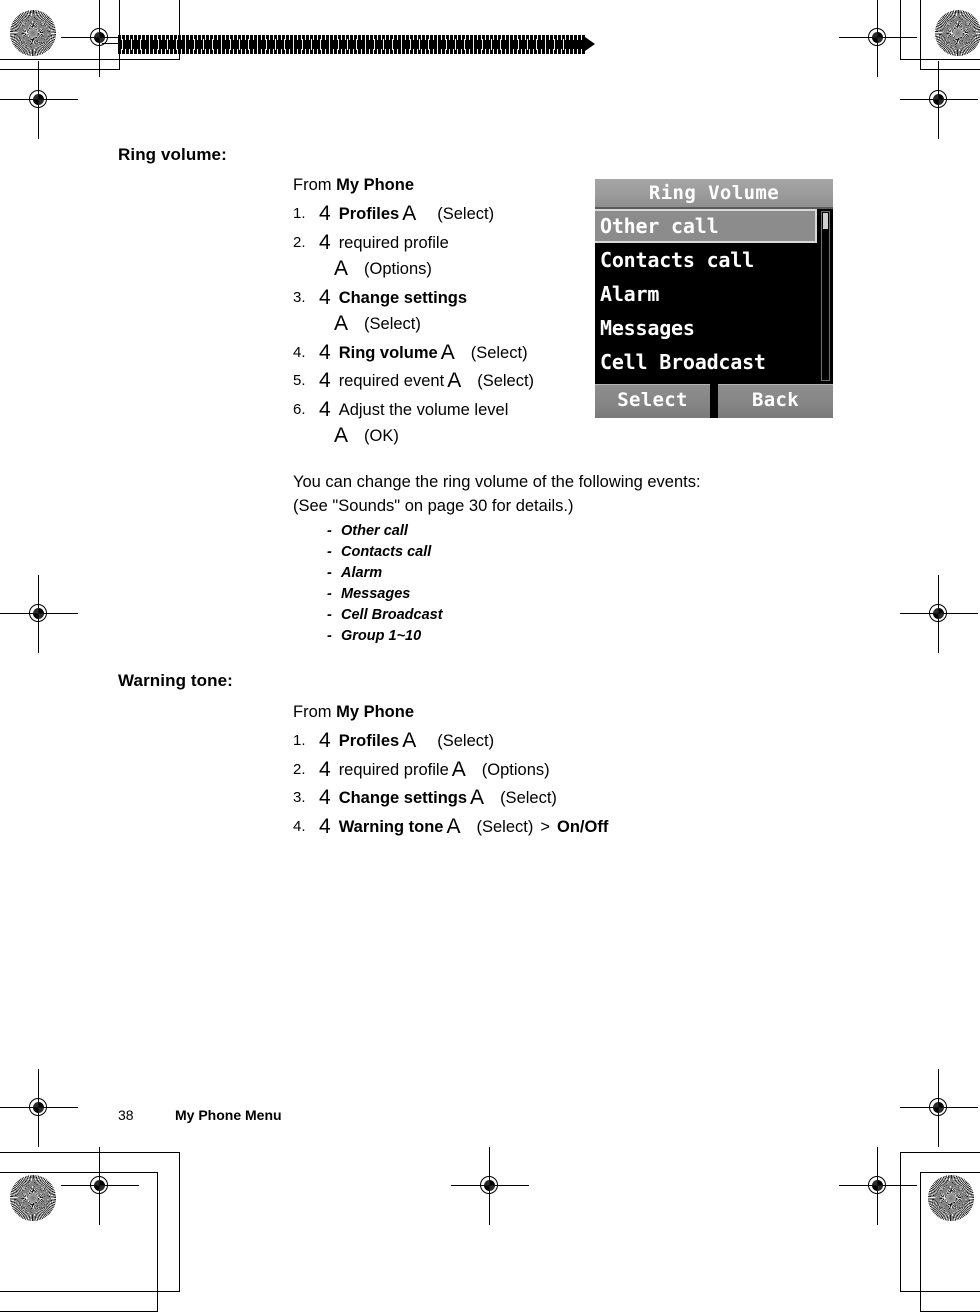 Image resolution: width=980 pixels, height=1312 pixels. I want to click on step-item: 6. 4 Adjust the volume level A (OK), so click(413, 423).